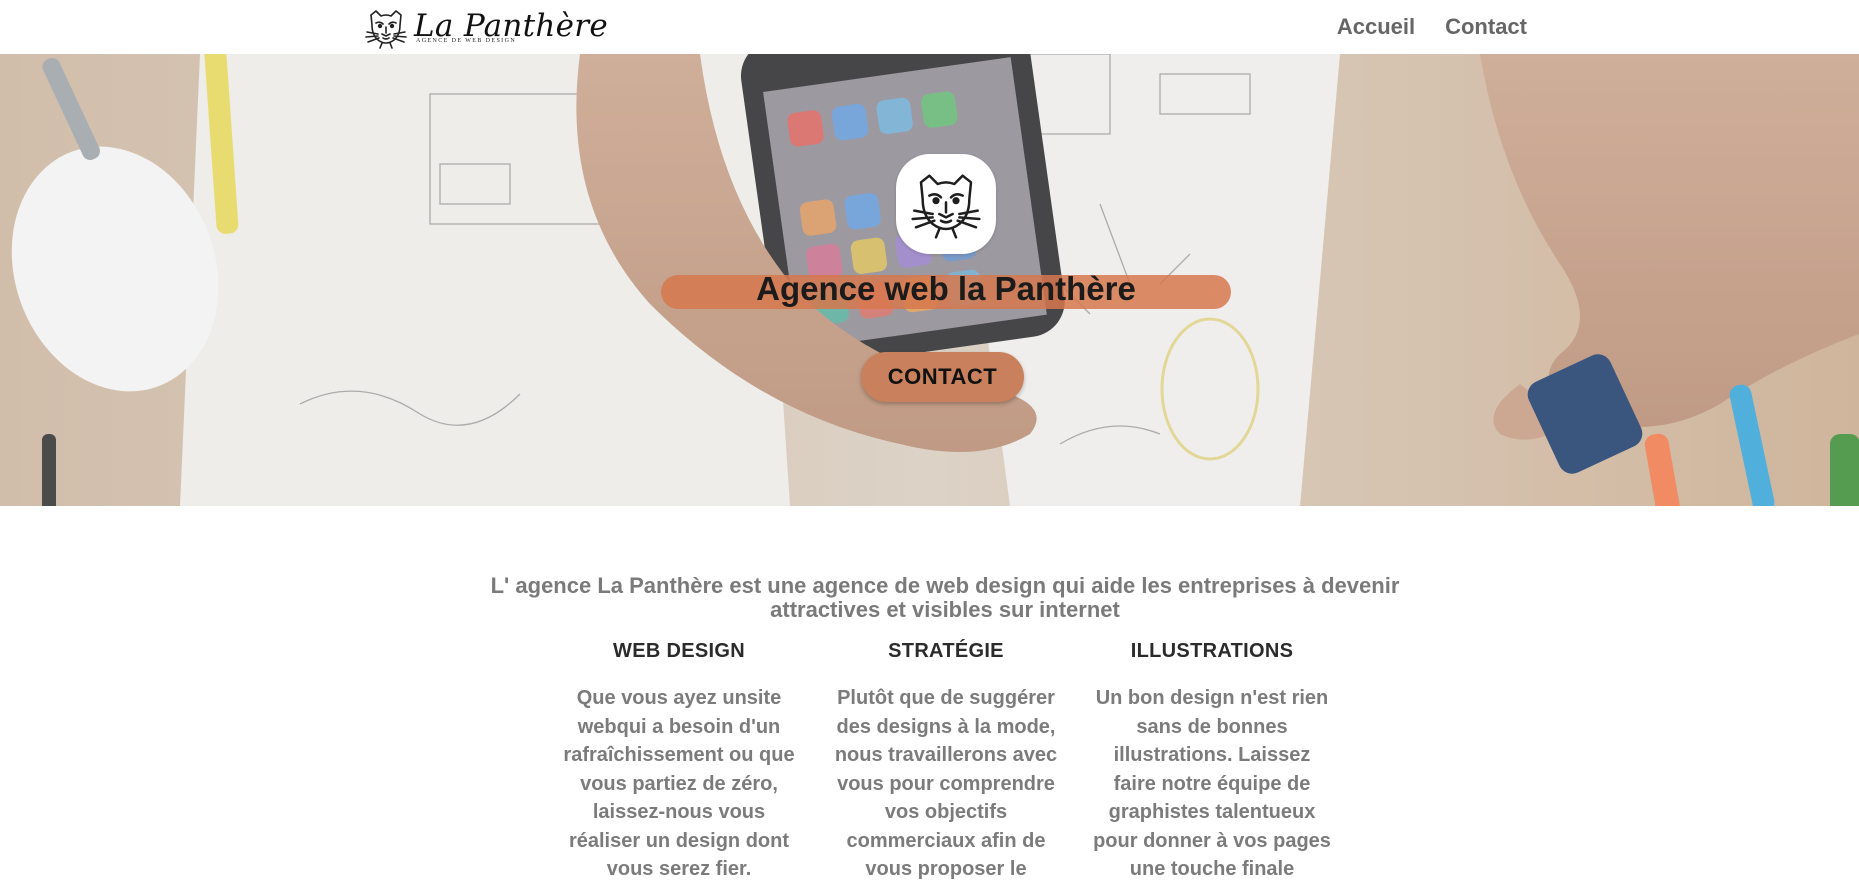 Image resolution: width=1859 pixels, height=890 pixels. Describe the element at coordinates (1432, 27) in the screenshot. I see `main-nav: Accueil Contact` at that location.